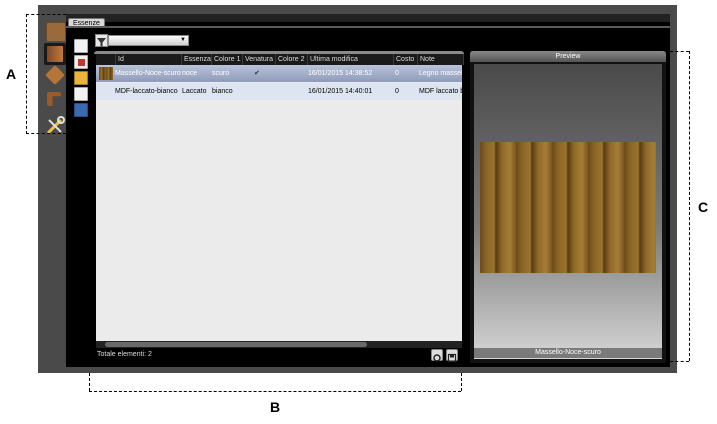 This screenshot has width=717, height=424. What do you see at coordinates (227, 59) in the screenshot?
I see `header-colore1: Colore 1` at bounding box center [227, 59].